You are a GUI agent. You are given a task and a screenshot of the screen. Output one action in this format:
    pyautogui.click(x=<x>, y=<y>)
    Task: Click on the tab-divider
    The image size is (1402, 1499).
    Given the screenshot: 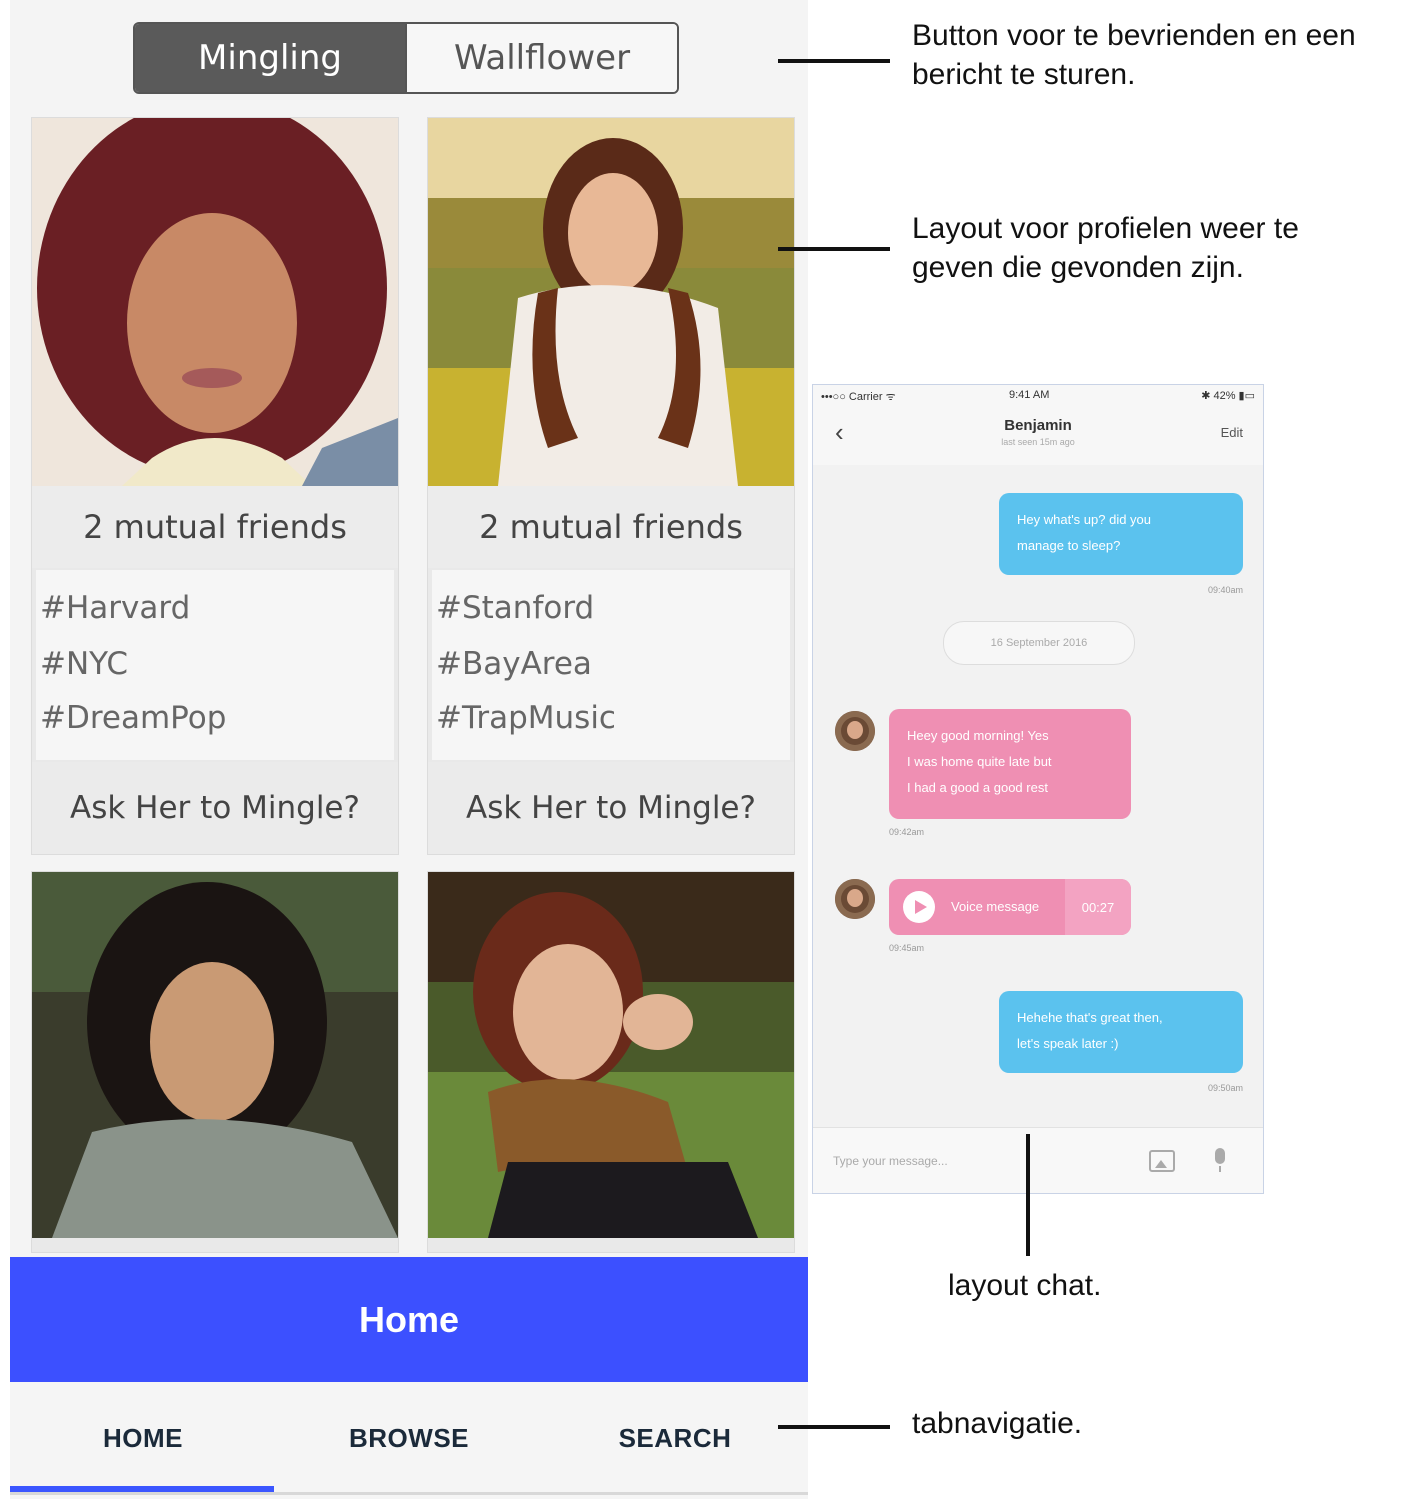 What is the action you would take?
    pyautogui.click(x=409, y=1493)
    